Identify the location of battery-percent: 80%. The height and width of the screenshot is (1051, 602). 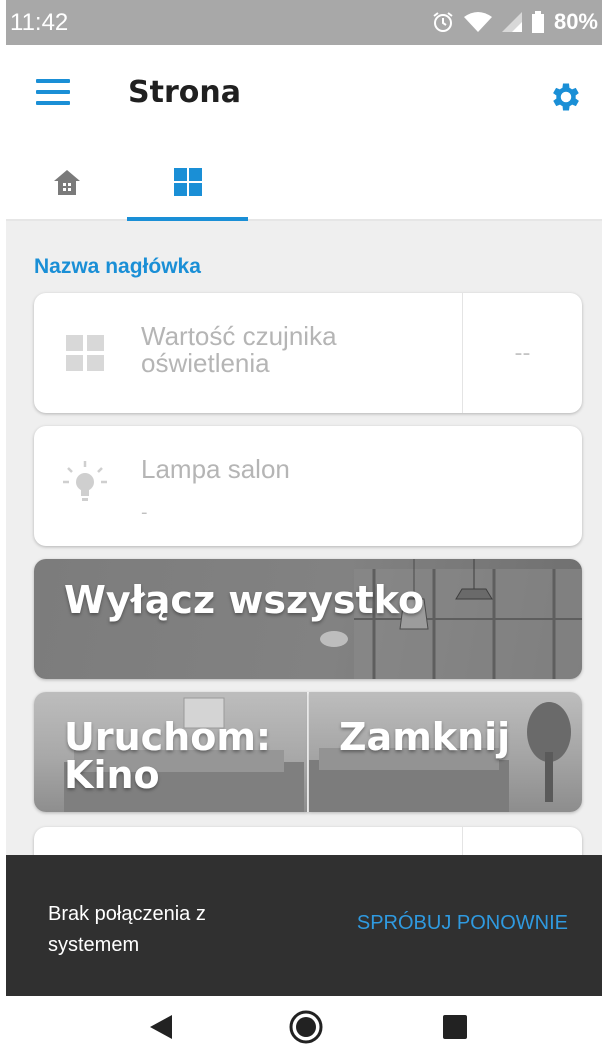
(575, 21).